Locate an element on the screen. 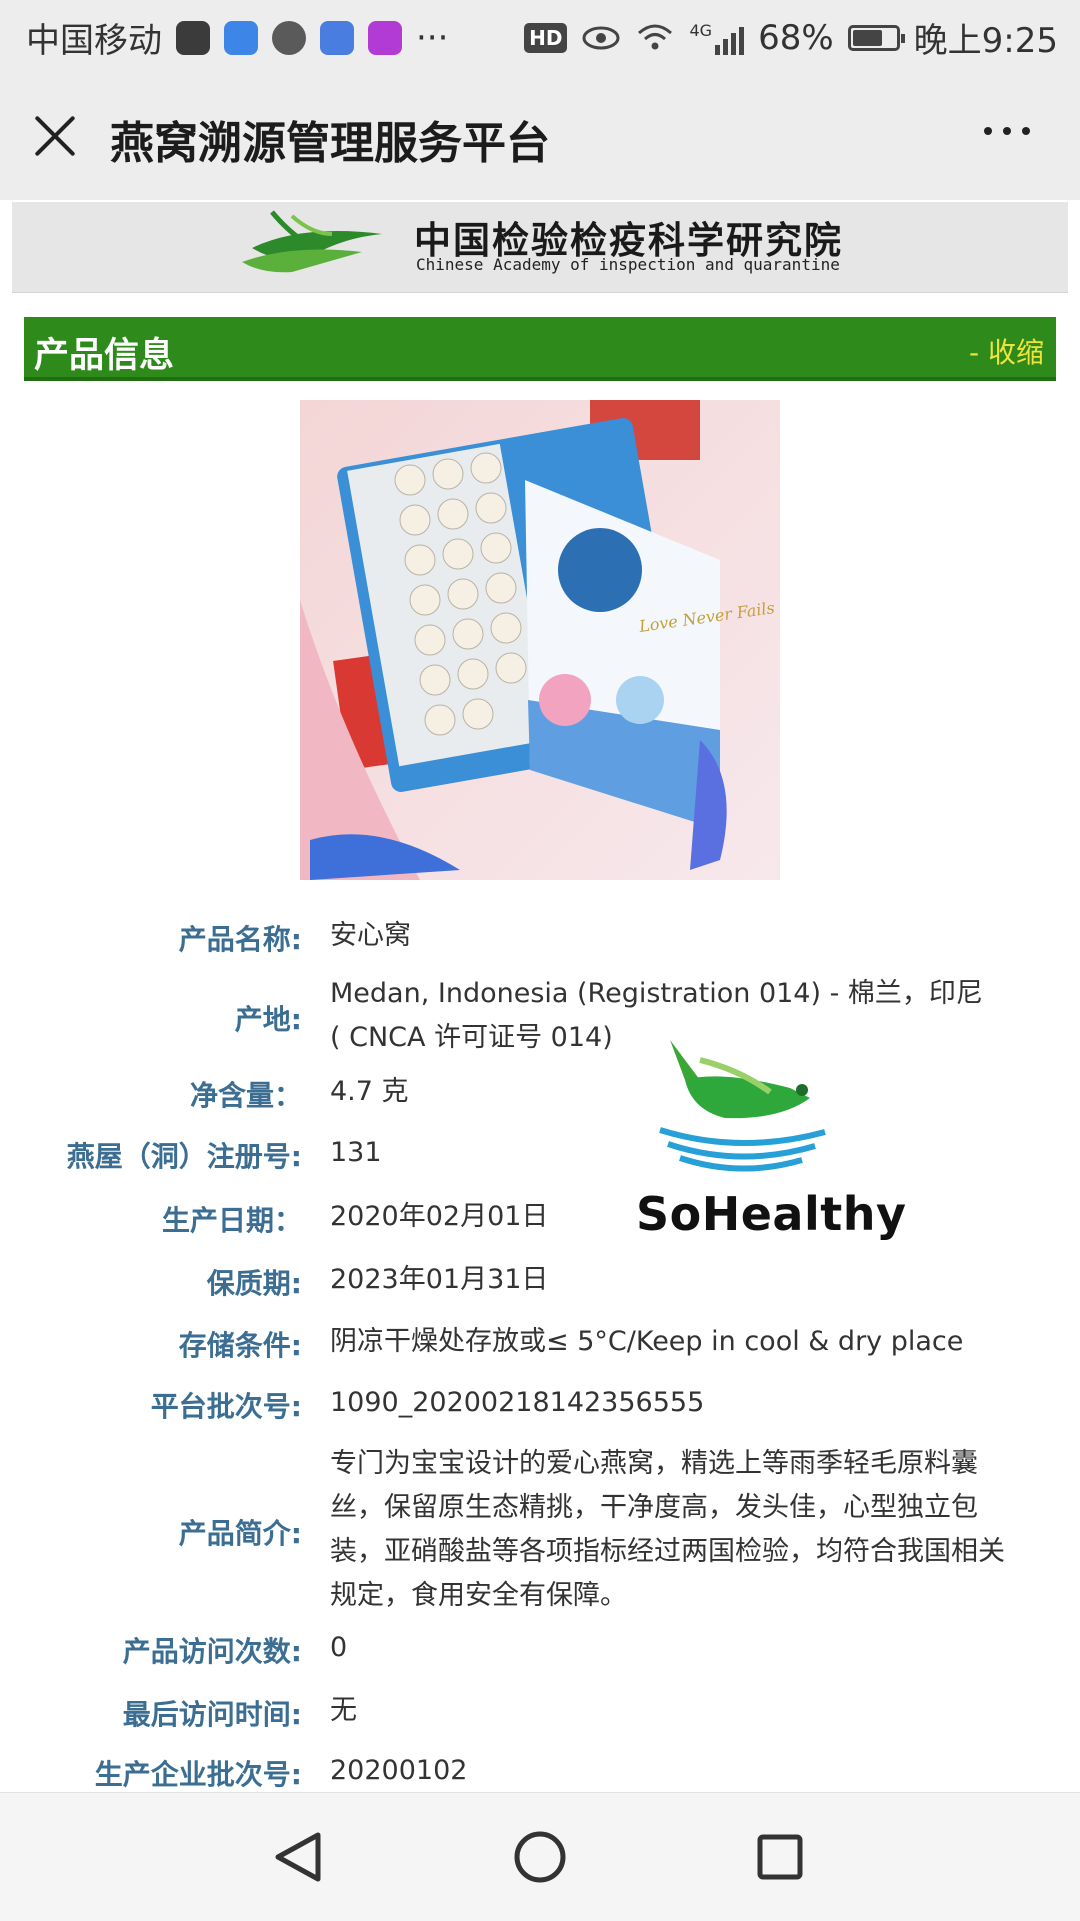 This screenshot has width=1080, height=1921. title-bar: 燕窝溯源管理服务平台 is located at coordinates (540, 137).